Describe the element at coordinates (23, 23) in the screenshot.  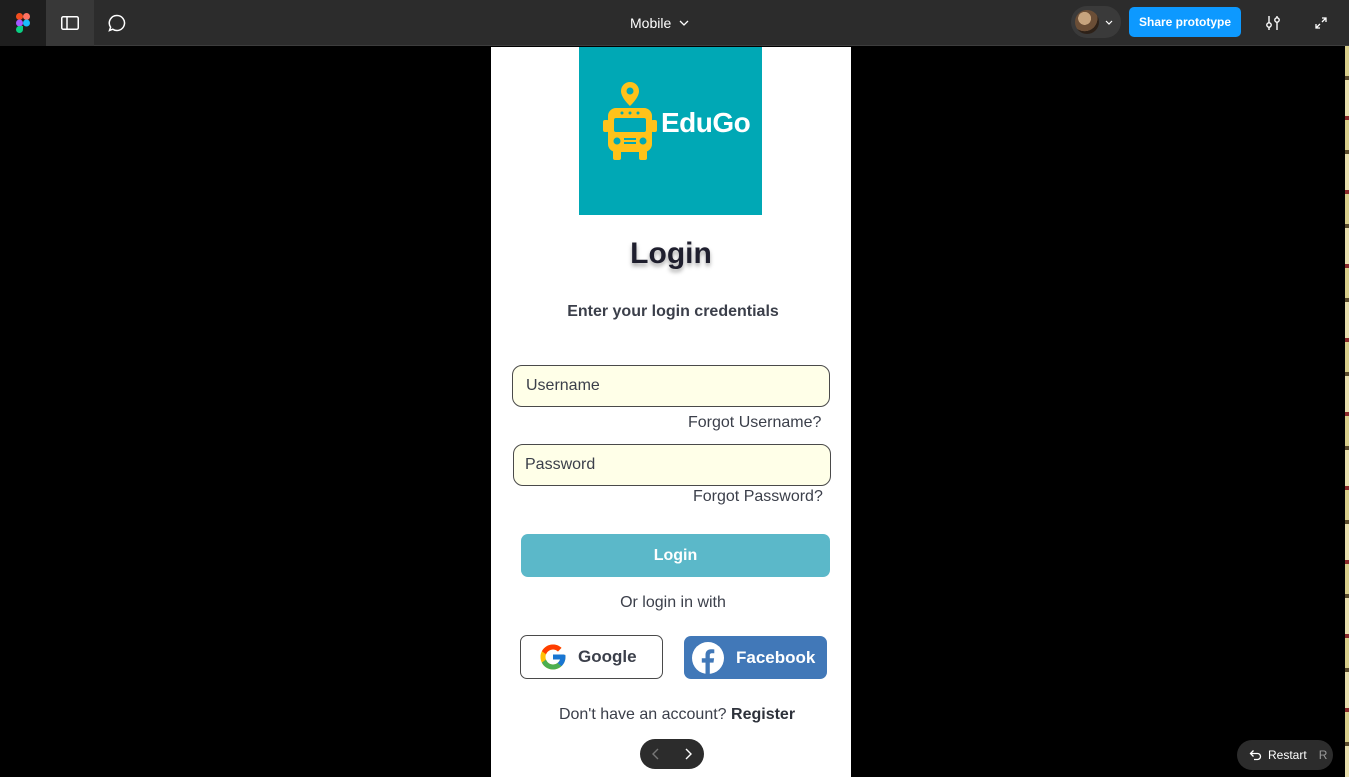
I see `figma-logo-icon` at that location.